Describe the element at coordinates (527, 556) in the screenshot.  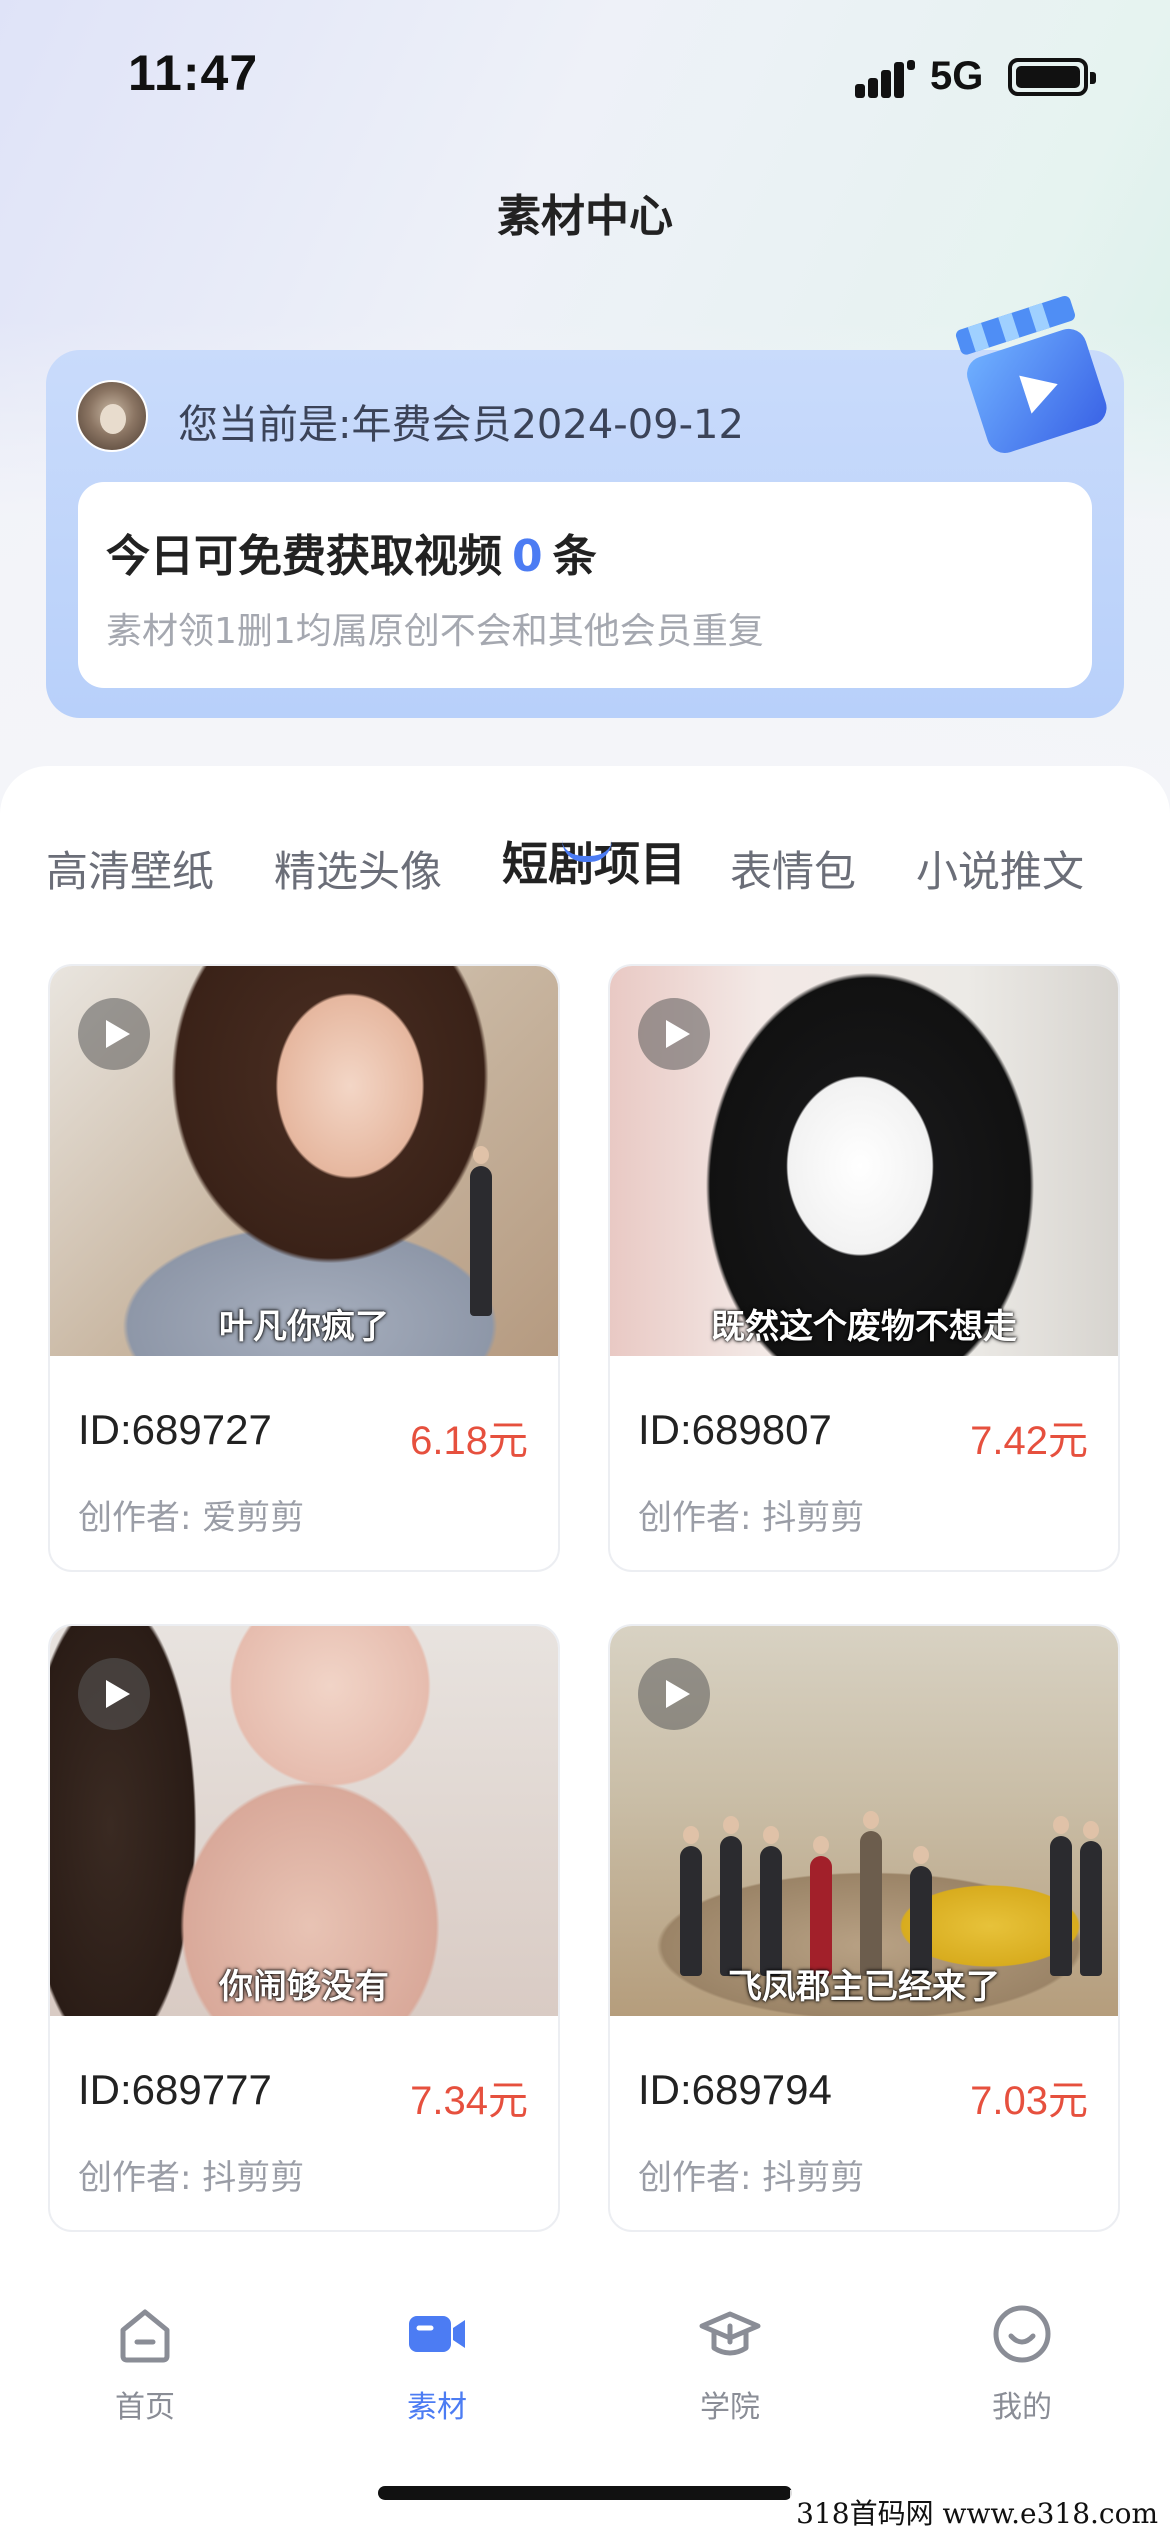
I see `free-quota-count: 0` at that location.